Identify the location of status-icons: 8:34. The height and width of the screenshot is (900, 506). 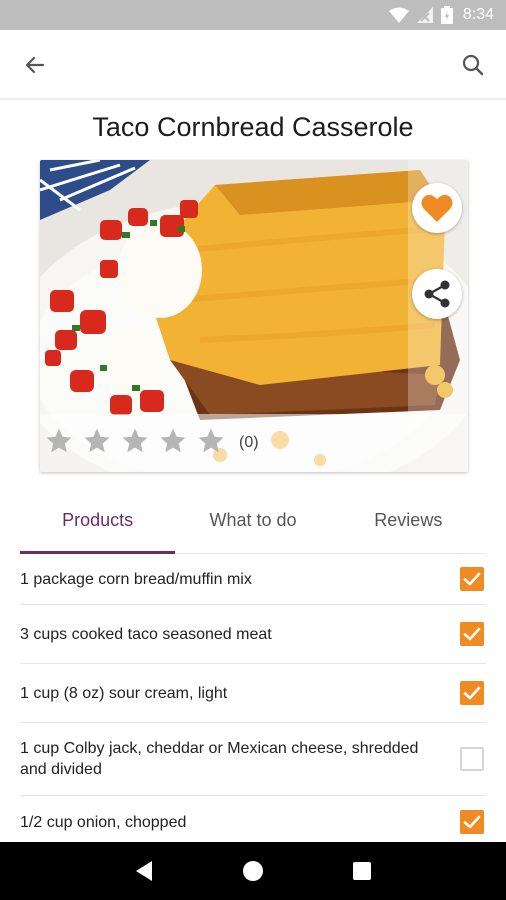
(441, 15).